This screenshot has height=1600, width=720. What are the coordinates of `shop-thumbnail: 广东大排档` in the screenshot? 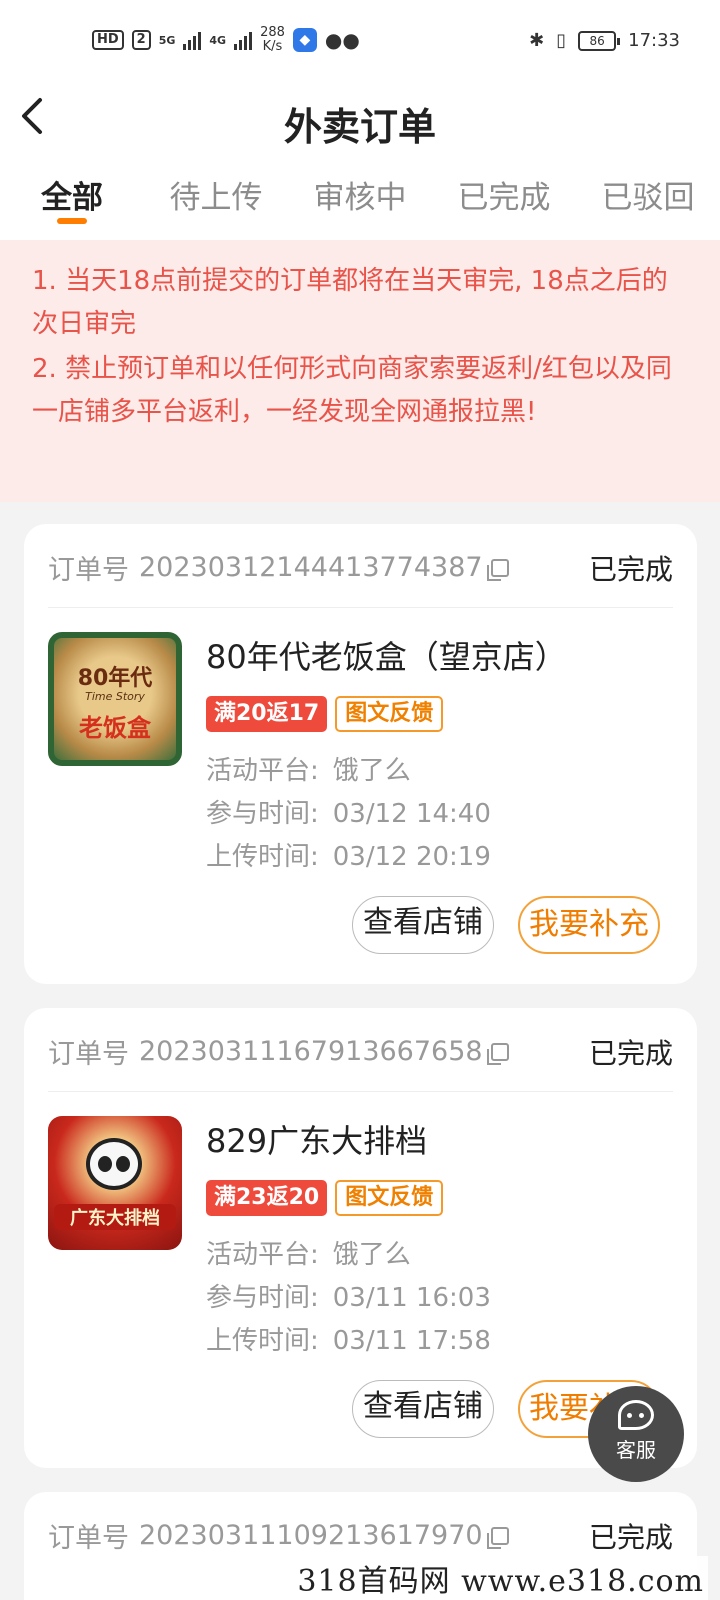 It's located at (115, 1183).